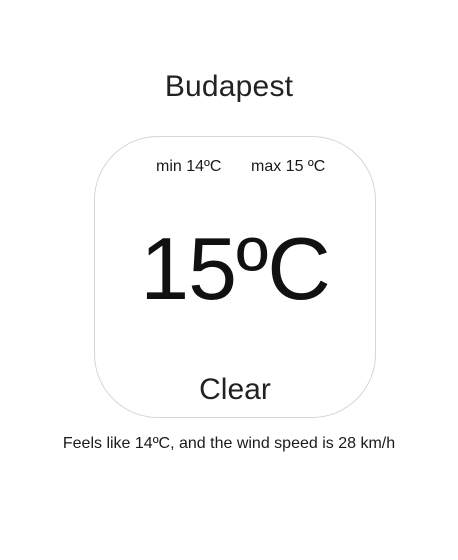 The height and width of the screenshot is (560, 458). What do you see at coordinates (235, 389) in the screenshot?
I see `weather-condition: Clear` at bounding box center [235, 389].